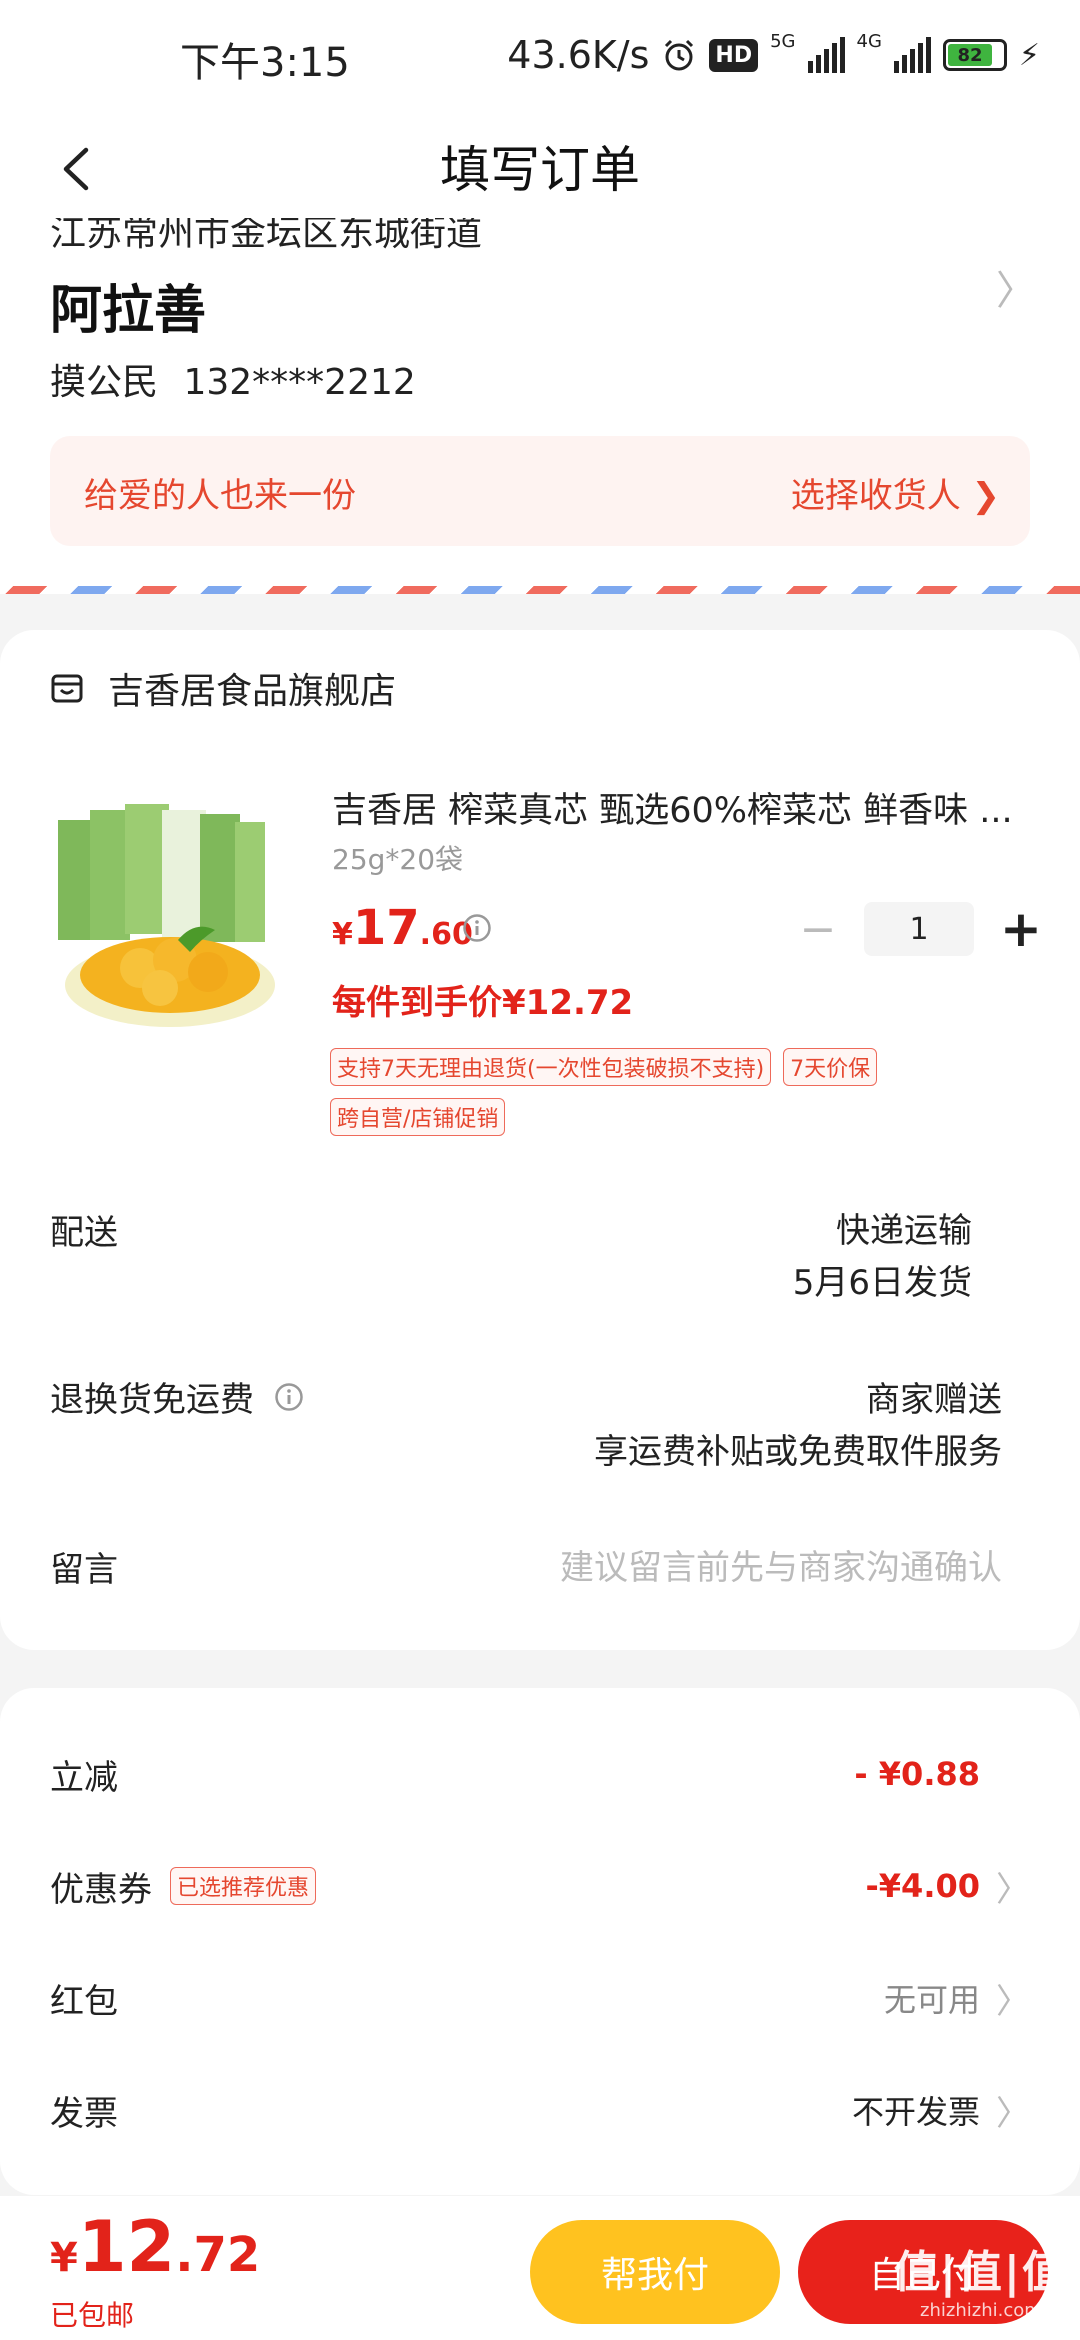 The height and width of the screenshot is (2340, 1080). What do you see at coordinates (882, 1257) in the screenshot?
I see `delivery-info: 快递运输 5月6日发货` at bounding box center [882, 1257].